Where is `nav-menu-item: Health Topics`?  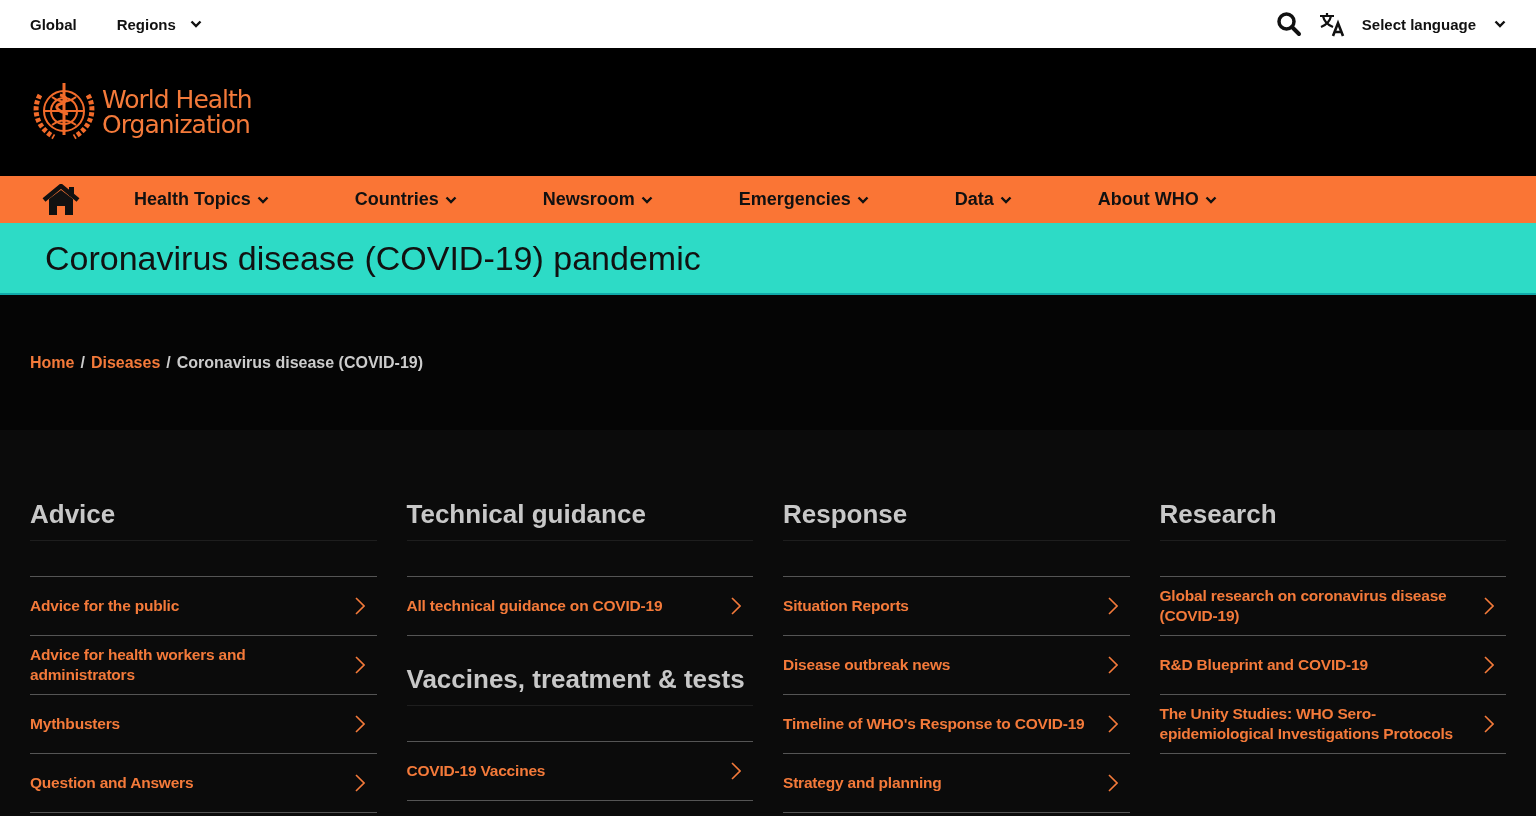
nav-menu-item: Health Topics is located at coordinates (201, 199).